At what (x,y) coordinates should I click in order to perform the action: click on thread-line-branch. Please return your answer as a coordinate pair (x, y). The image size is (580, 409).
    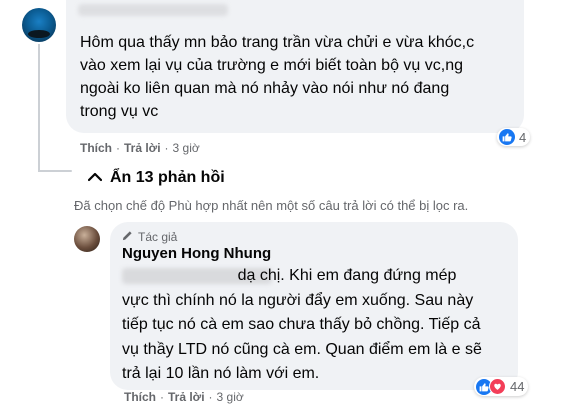
    Looking at the image, I should click on (55, 171).